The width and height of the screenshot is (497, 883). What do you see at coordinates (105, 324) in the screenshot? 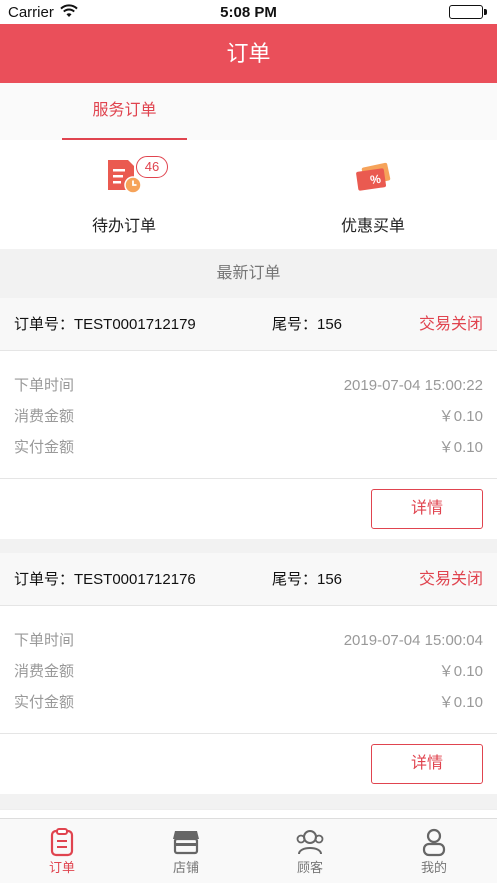
I see `order-number: 订单号：TEST0001712179` at bounding box center [105, 324].